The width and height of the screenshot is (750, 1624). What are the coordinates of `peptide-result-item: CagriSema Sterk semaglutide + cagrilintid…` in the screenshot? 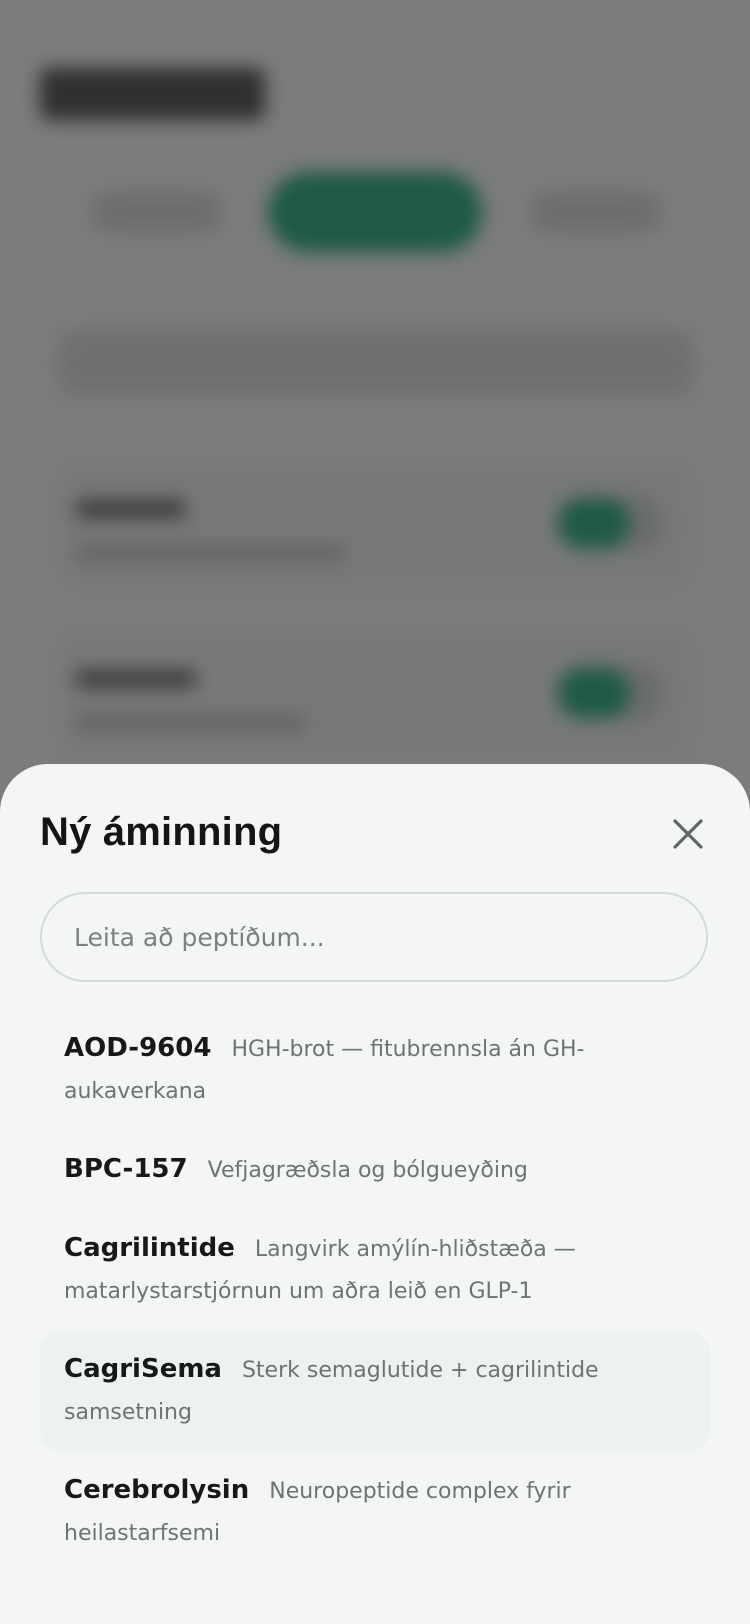 It's located at (375, 1391).